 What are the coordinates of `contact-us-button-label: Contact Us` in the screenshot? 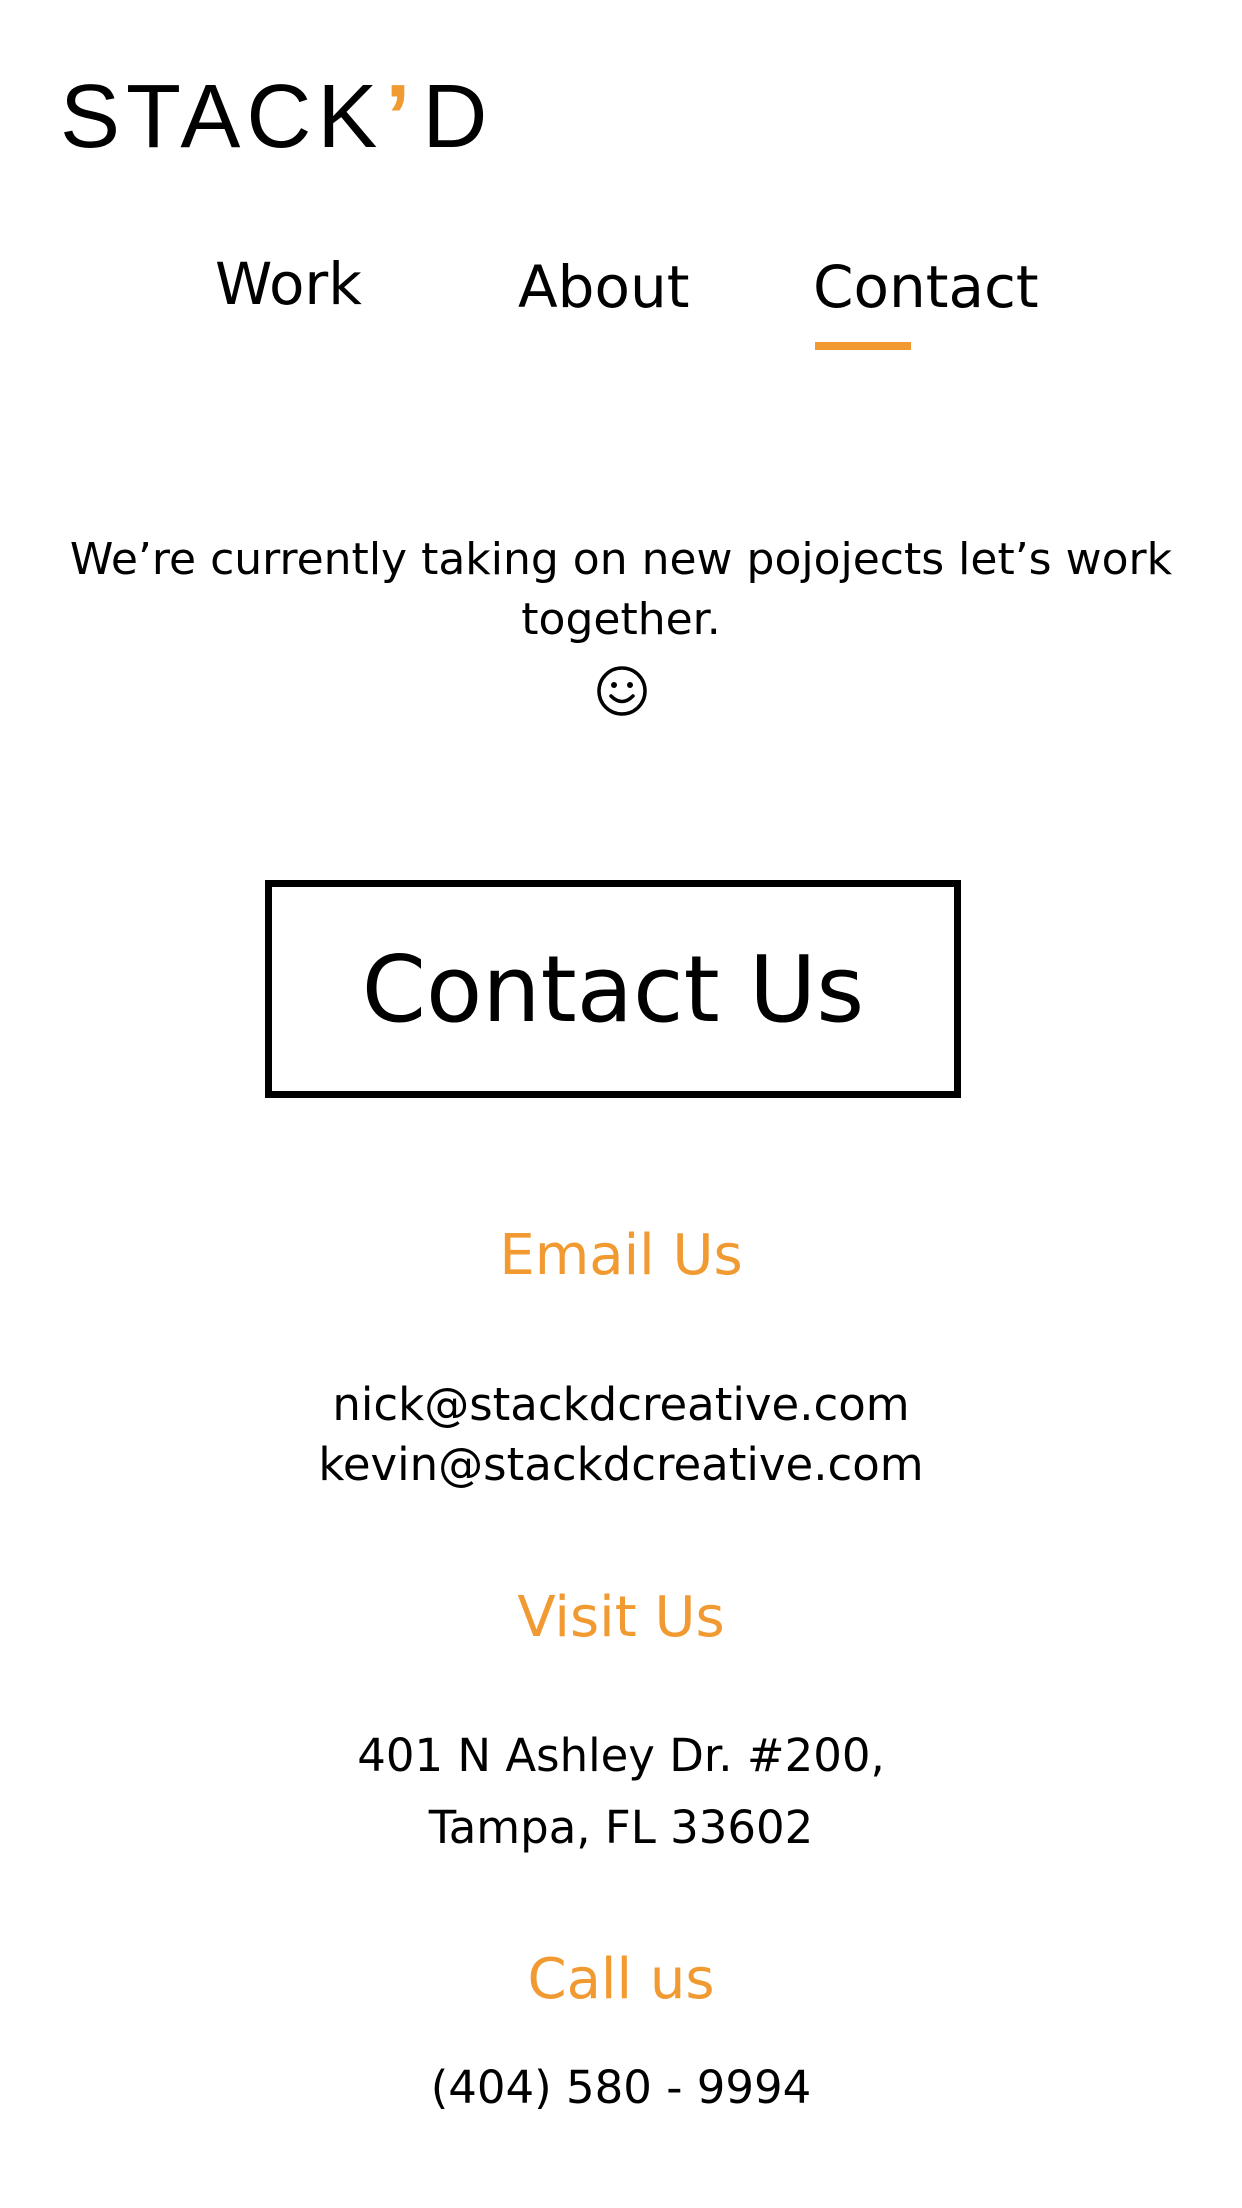 It's located at (613, 989).